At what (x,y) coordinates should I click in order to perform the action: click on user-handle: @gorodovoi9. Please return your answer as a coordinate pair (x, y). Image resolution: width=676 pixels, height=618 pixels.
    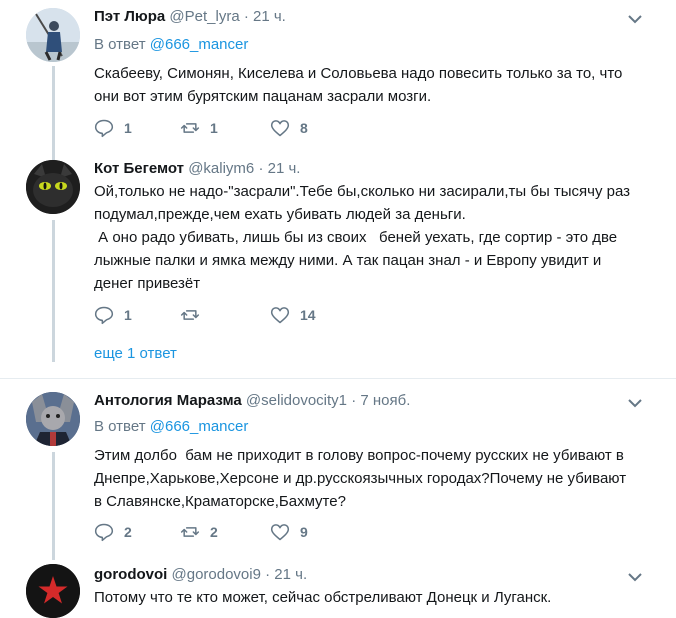
    Looking at the image, I should click on (216, 574).